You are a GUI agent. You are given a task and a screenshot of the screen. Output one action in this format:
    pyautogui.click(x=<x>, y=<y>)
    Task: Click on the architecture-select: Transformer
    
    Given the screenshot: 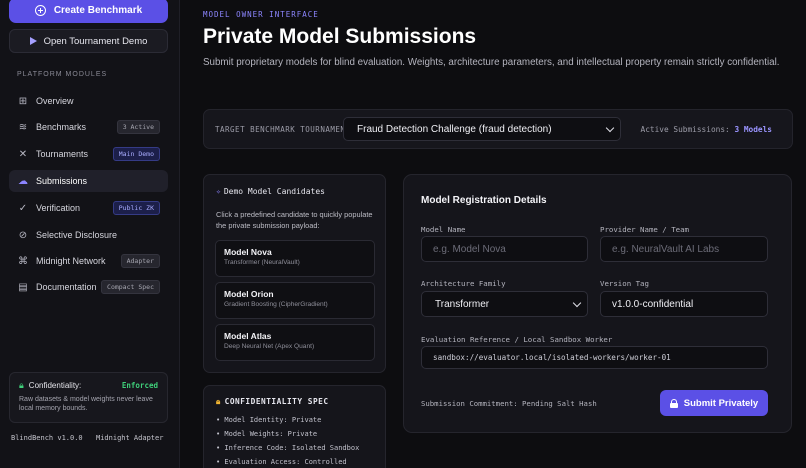 What is the action you would take?
    pyautogui.click(x=504, y=304)
    